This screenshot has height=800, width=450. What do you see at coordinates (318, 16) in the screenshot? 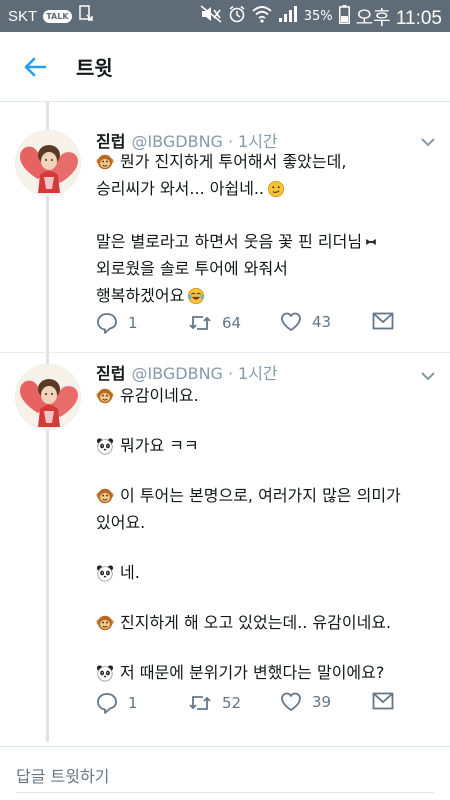
I see `battery-percent: 35%` at bounding box center [318, 16].